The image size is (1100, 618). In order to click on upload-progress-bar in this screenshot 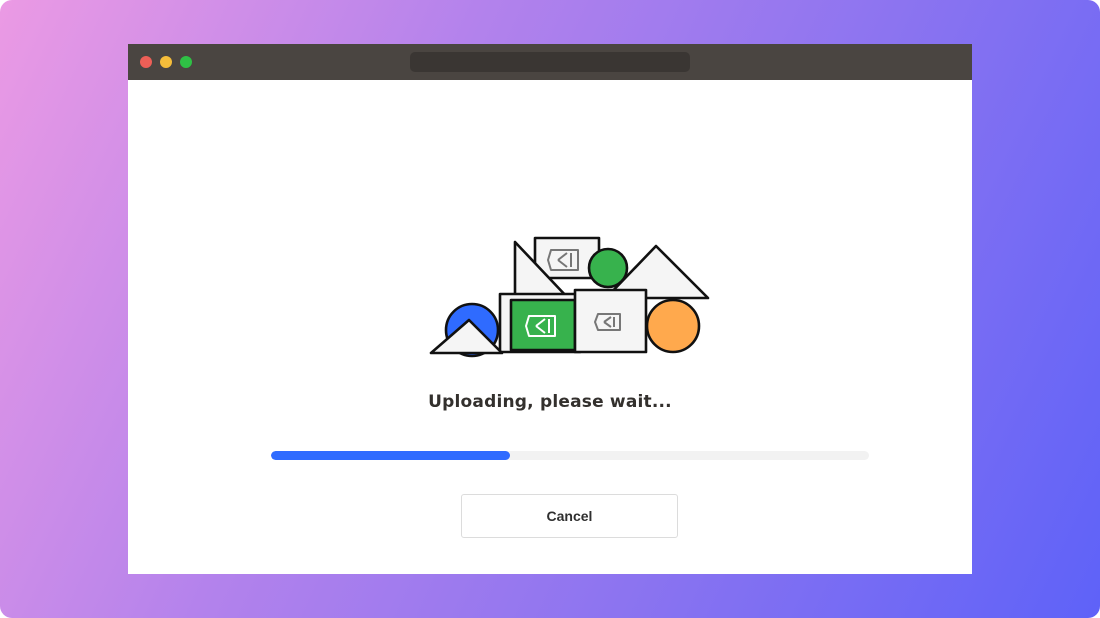, I will do `click(570, 455)`.